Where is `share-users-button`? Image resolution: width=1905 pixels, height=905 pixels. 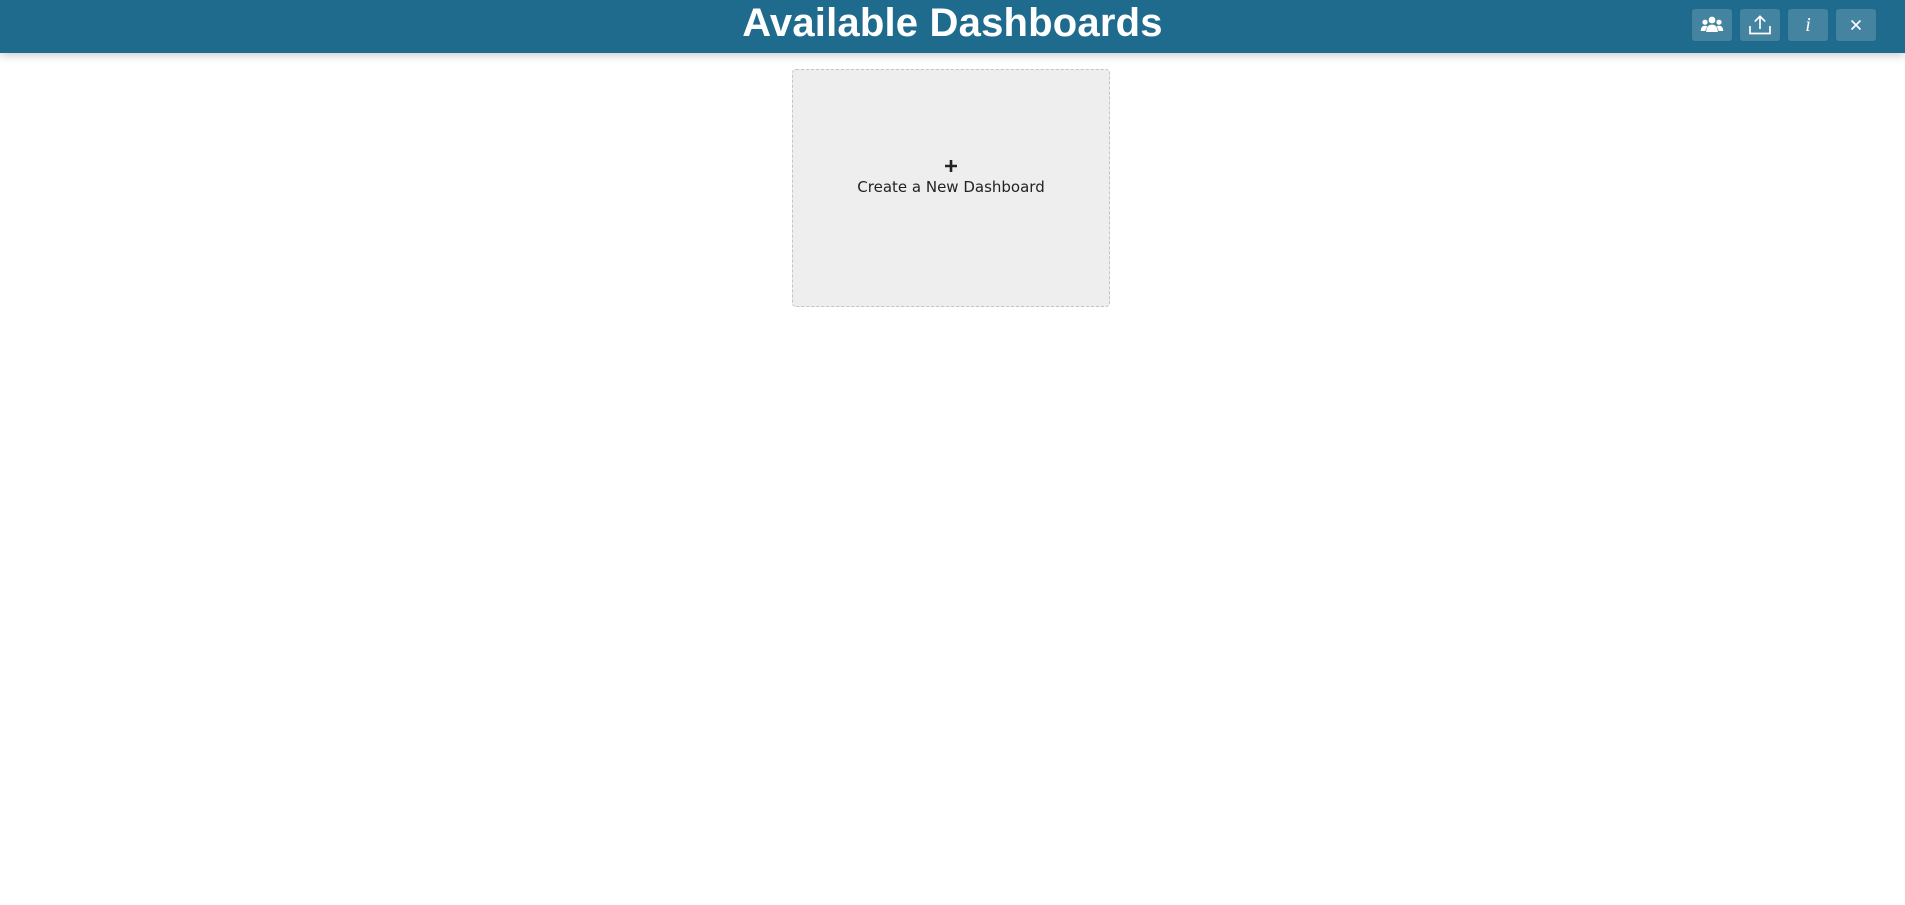
share-users-button is located at coordinates (1712, 25).